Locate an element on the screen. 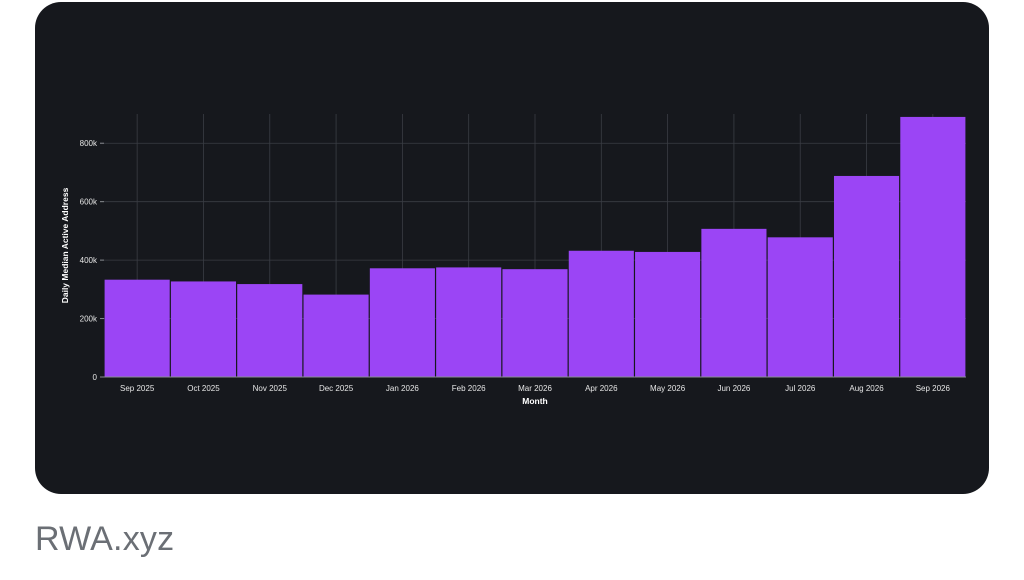  bar-sep-2025 is located at coordinates (137, 328).